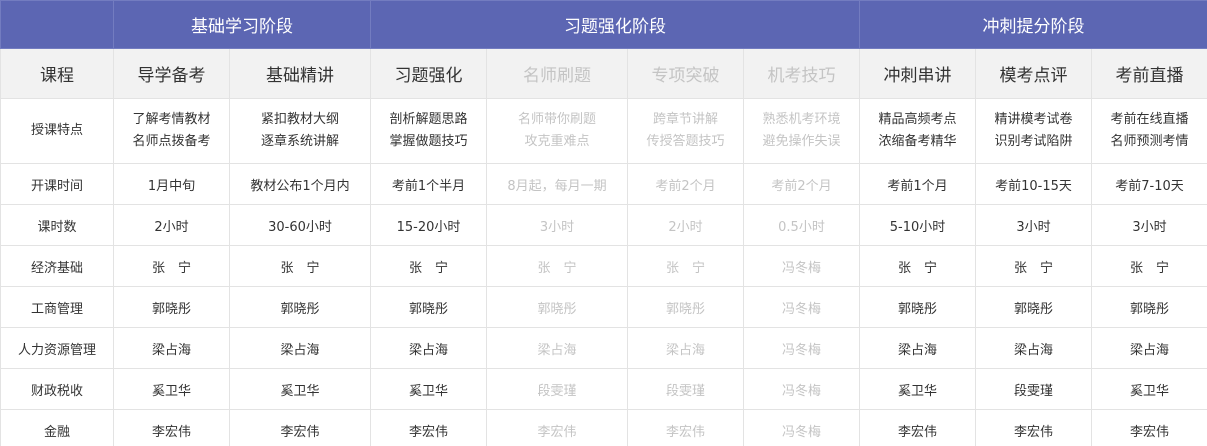 This screenshot has height=446, width=1207. I want to click on feature-line: 考前在线直播, so click(1149, 119).